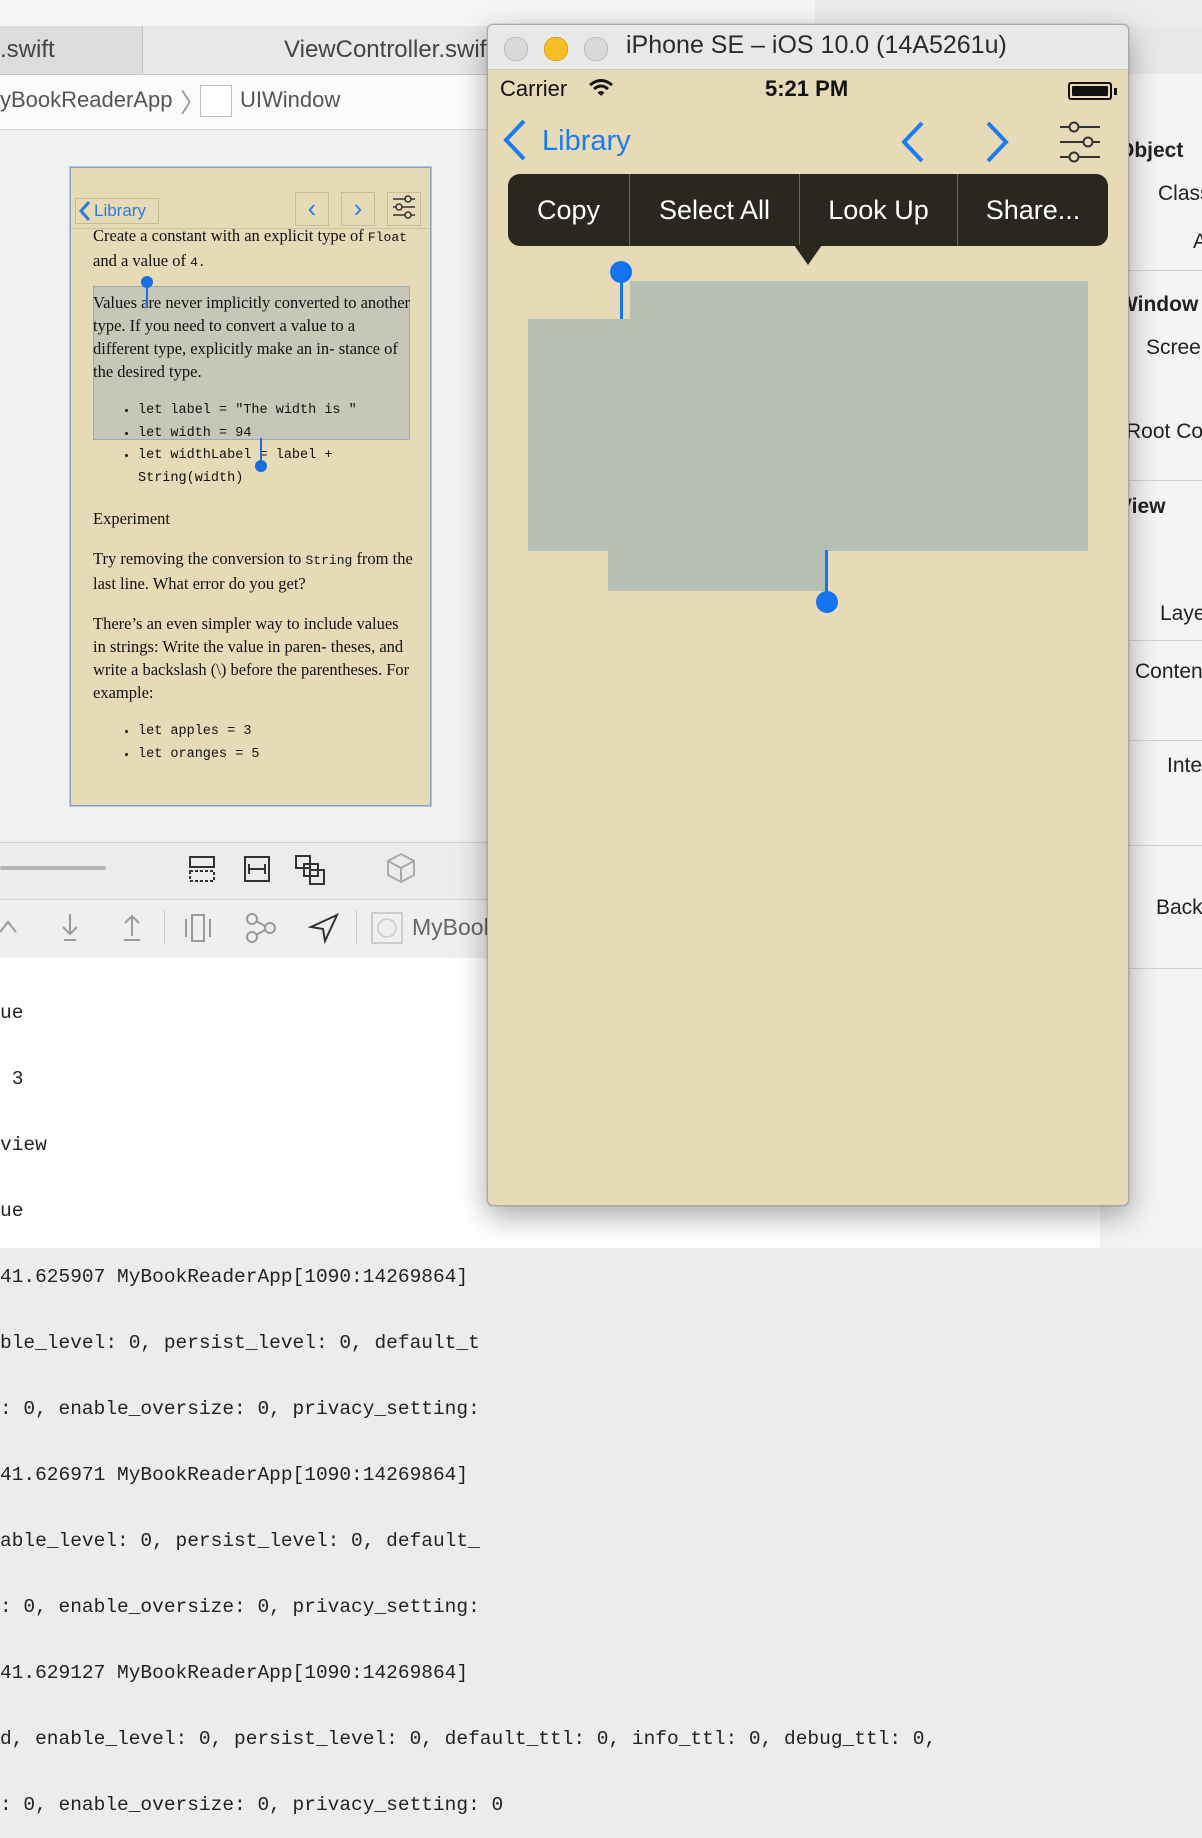  What do you see at coordinates (816, 45) in the screenshot?
I see `simulator-title: iPhone SE – iOS 10.0 (14A5261u)` at bounding box center [816, 45].